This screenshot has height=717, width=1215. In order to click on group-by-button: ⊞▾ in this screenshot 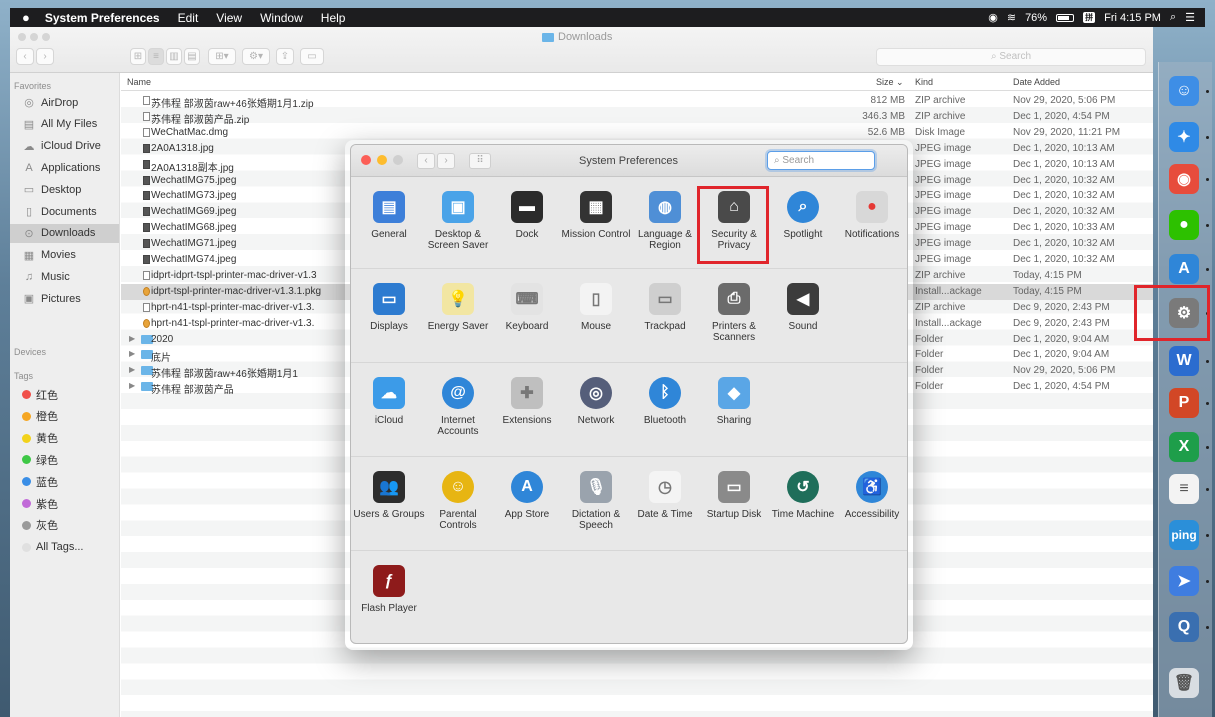, I will do `click(222, 56)`.